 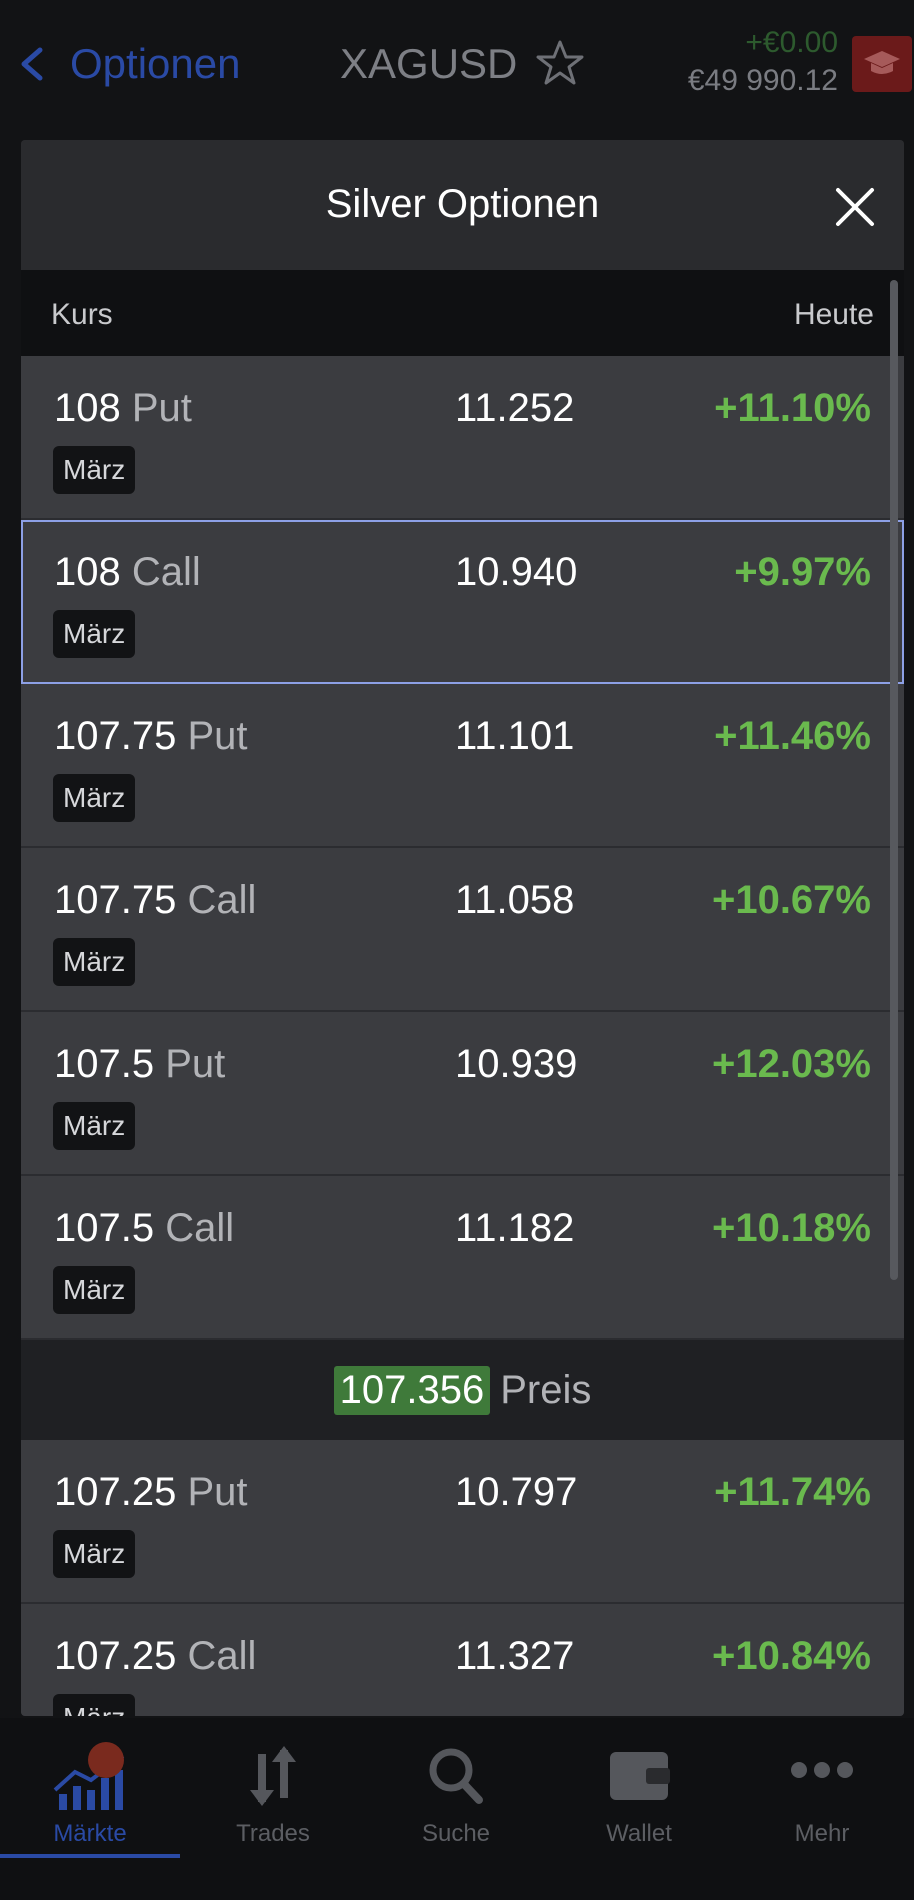 I want to click on option-strike-label: 108 Call, so click(x=127, y=572).